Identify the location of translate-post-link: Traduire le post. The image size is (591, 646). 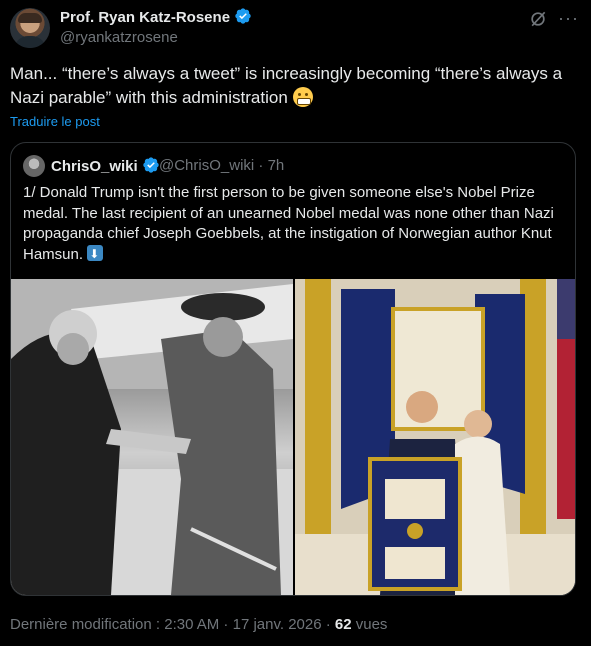
(55, 121).